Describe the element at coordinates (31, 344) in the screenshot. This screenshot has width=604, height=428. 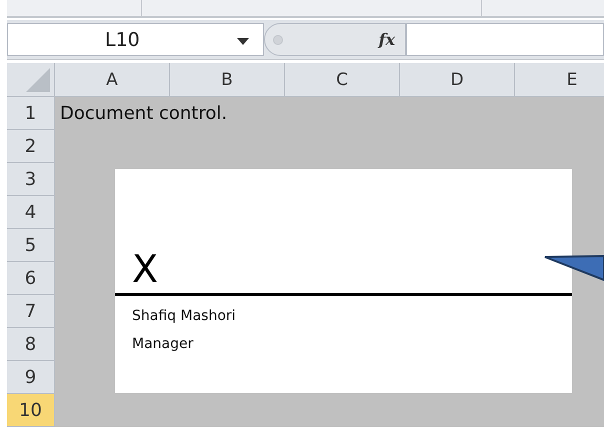
I see `row-header: 8` at that location.